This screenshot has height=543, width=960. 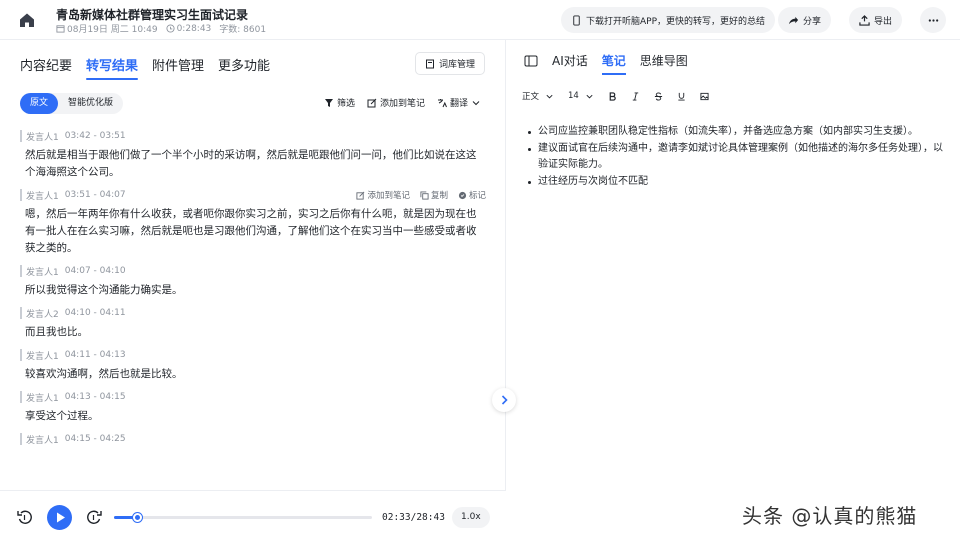 I want to click on export-button: 导出, so click(x=876, y=20).